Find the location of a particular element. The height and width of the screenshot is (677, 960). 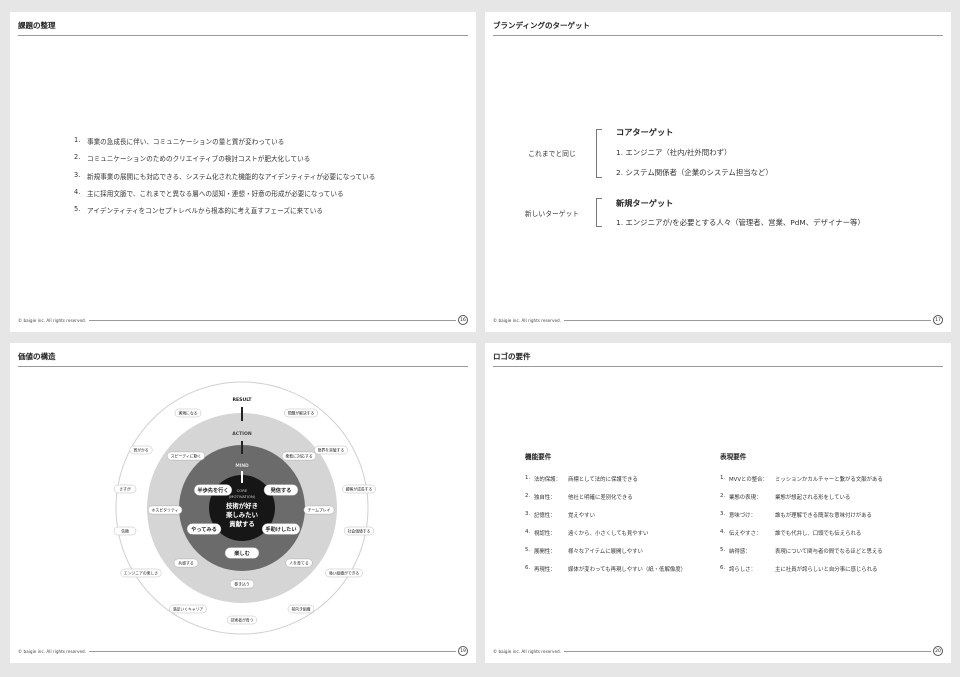

pill-label: さすが is located at coordinates (125, 488).